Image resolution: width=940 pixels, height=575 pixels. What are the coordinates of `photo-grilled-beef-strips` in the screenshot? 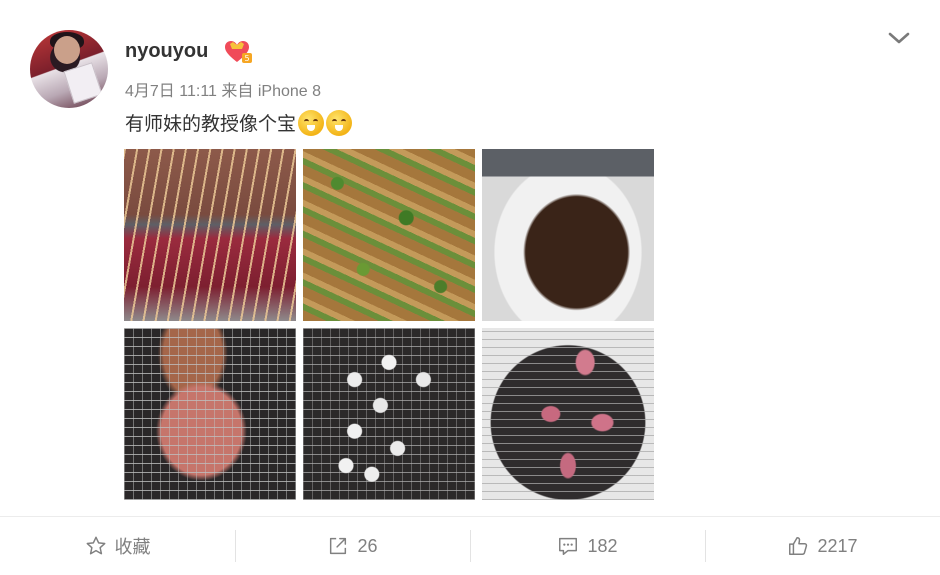 It's located at (568, 235).